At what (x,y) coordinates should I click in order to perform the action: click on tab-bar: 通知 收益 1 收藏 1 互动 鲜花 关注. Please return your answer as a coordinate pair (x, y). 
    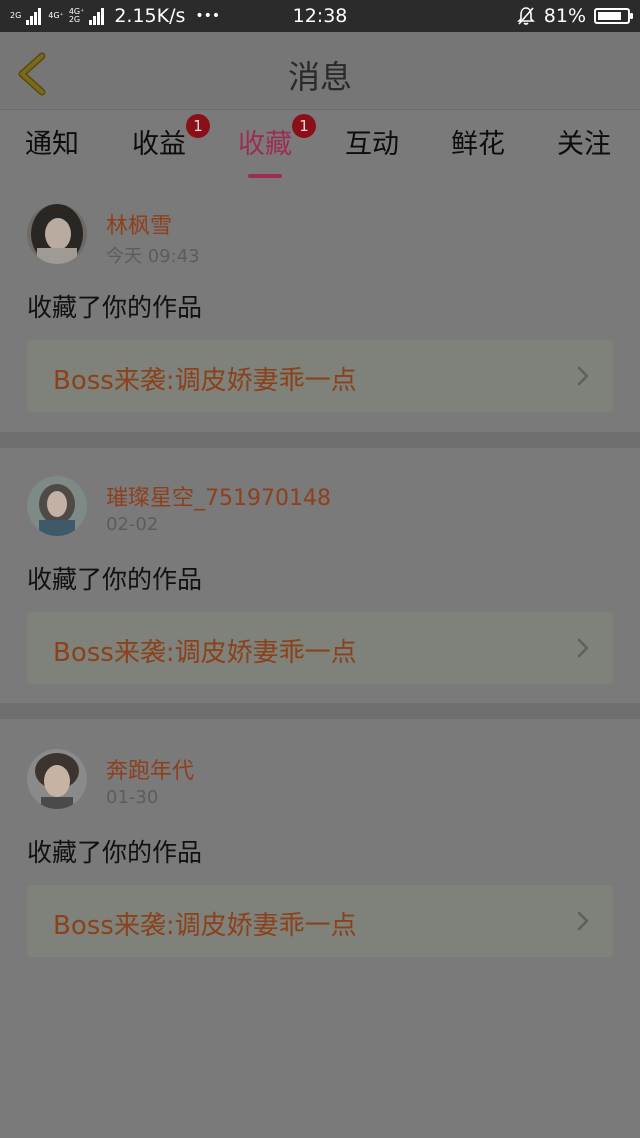
    Looking at the image, I should click on (320, 144).